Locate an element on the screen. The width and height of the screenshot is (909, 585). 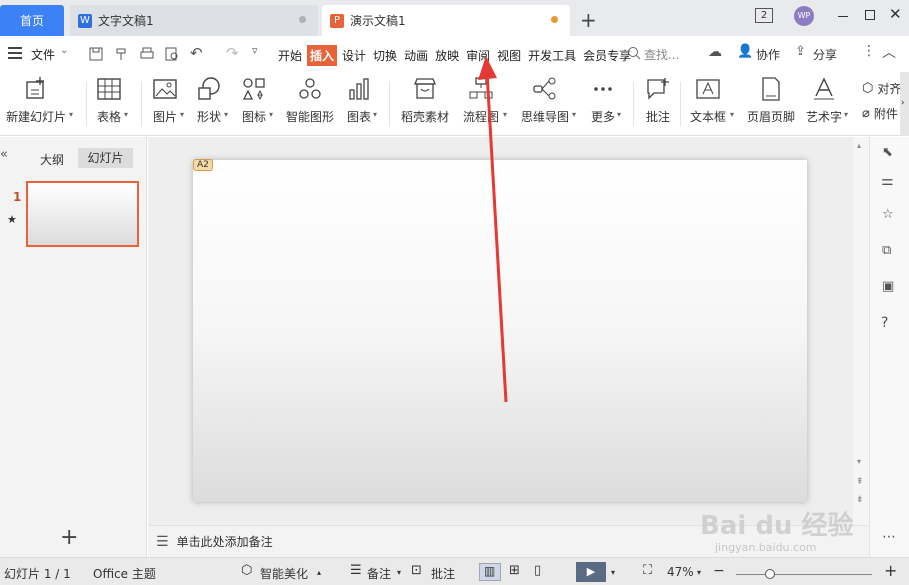
menu-tab-design: 设计 is located at coordinates (354, 56).